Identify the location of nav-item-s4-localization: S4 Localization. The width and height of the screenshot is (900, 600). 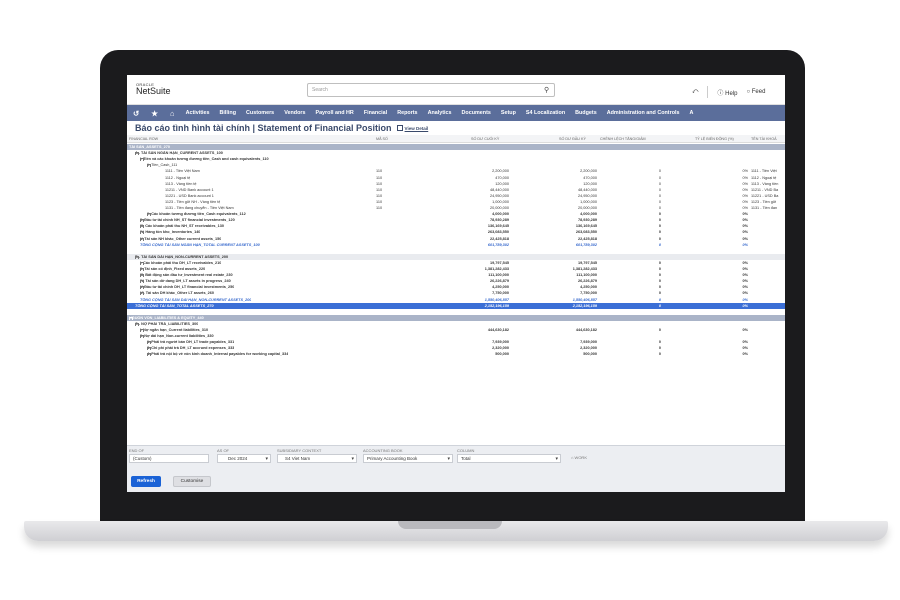
(545, 113).